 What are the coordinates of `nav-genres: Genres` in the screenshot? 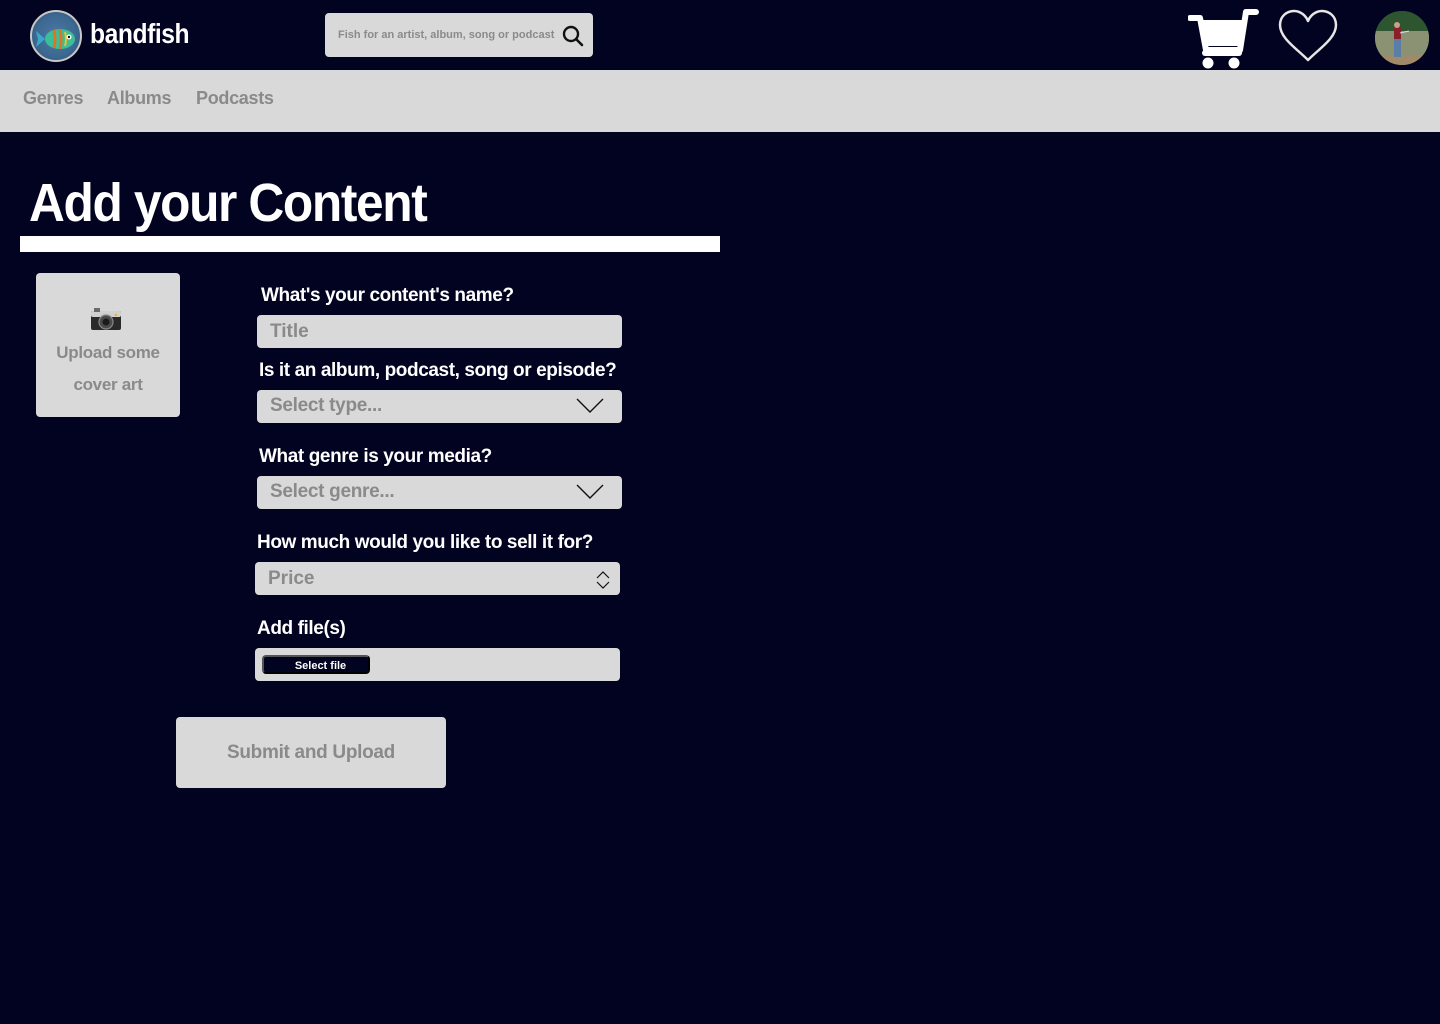 It's located at (53, 98).